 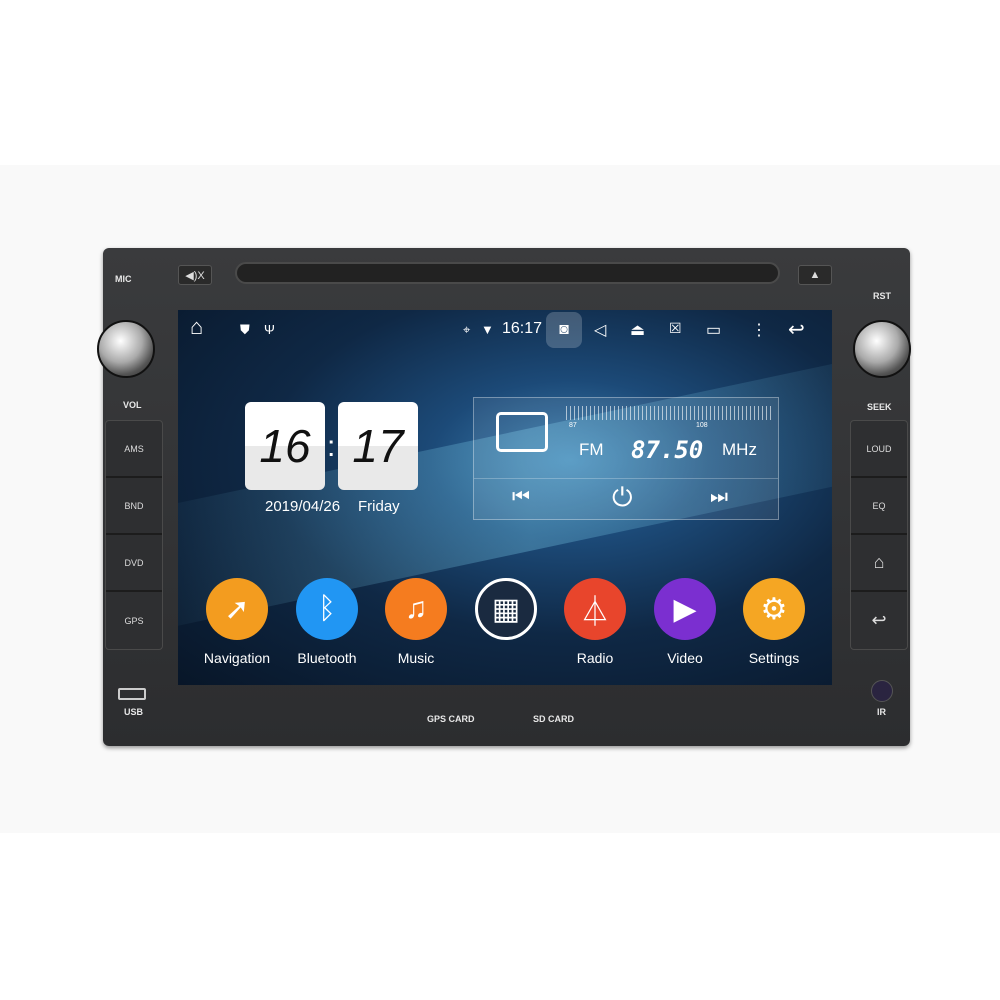 I want to click on app-music: ♫ Music, so click(x=416, y=622).